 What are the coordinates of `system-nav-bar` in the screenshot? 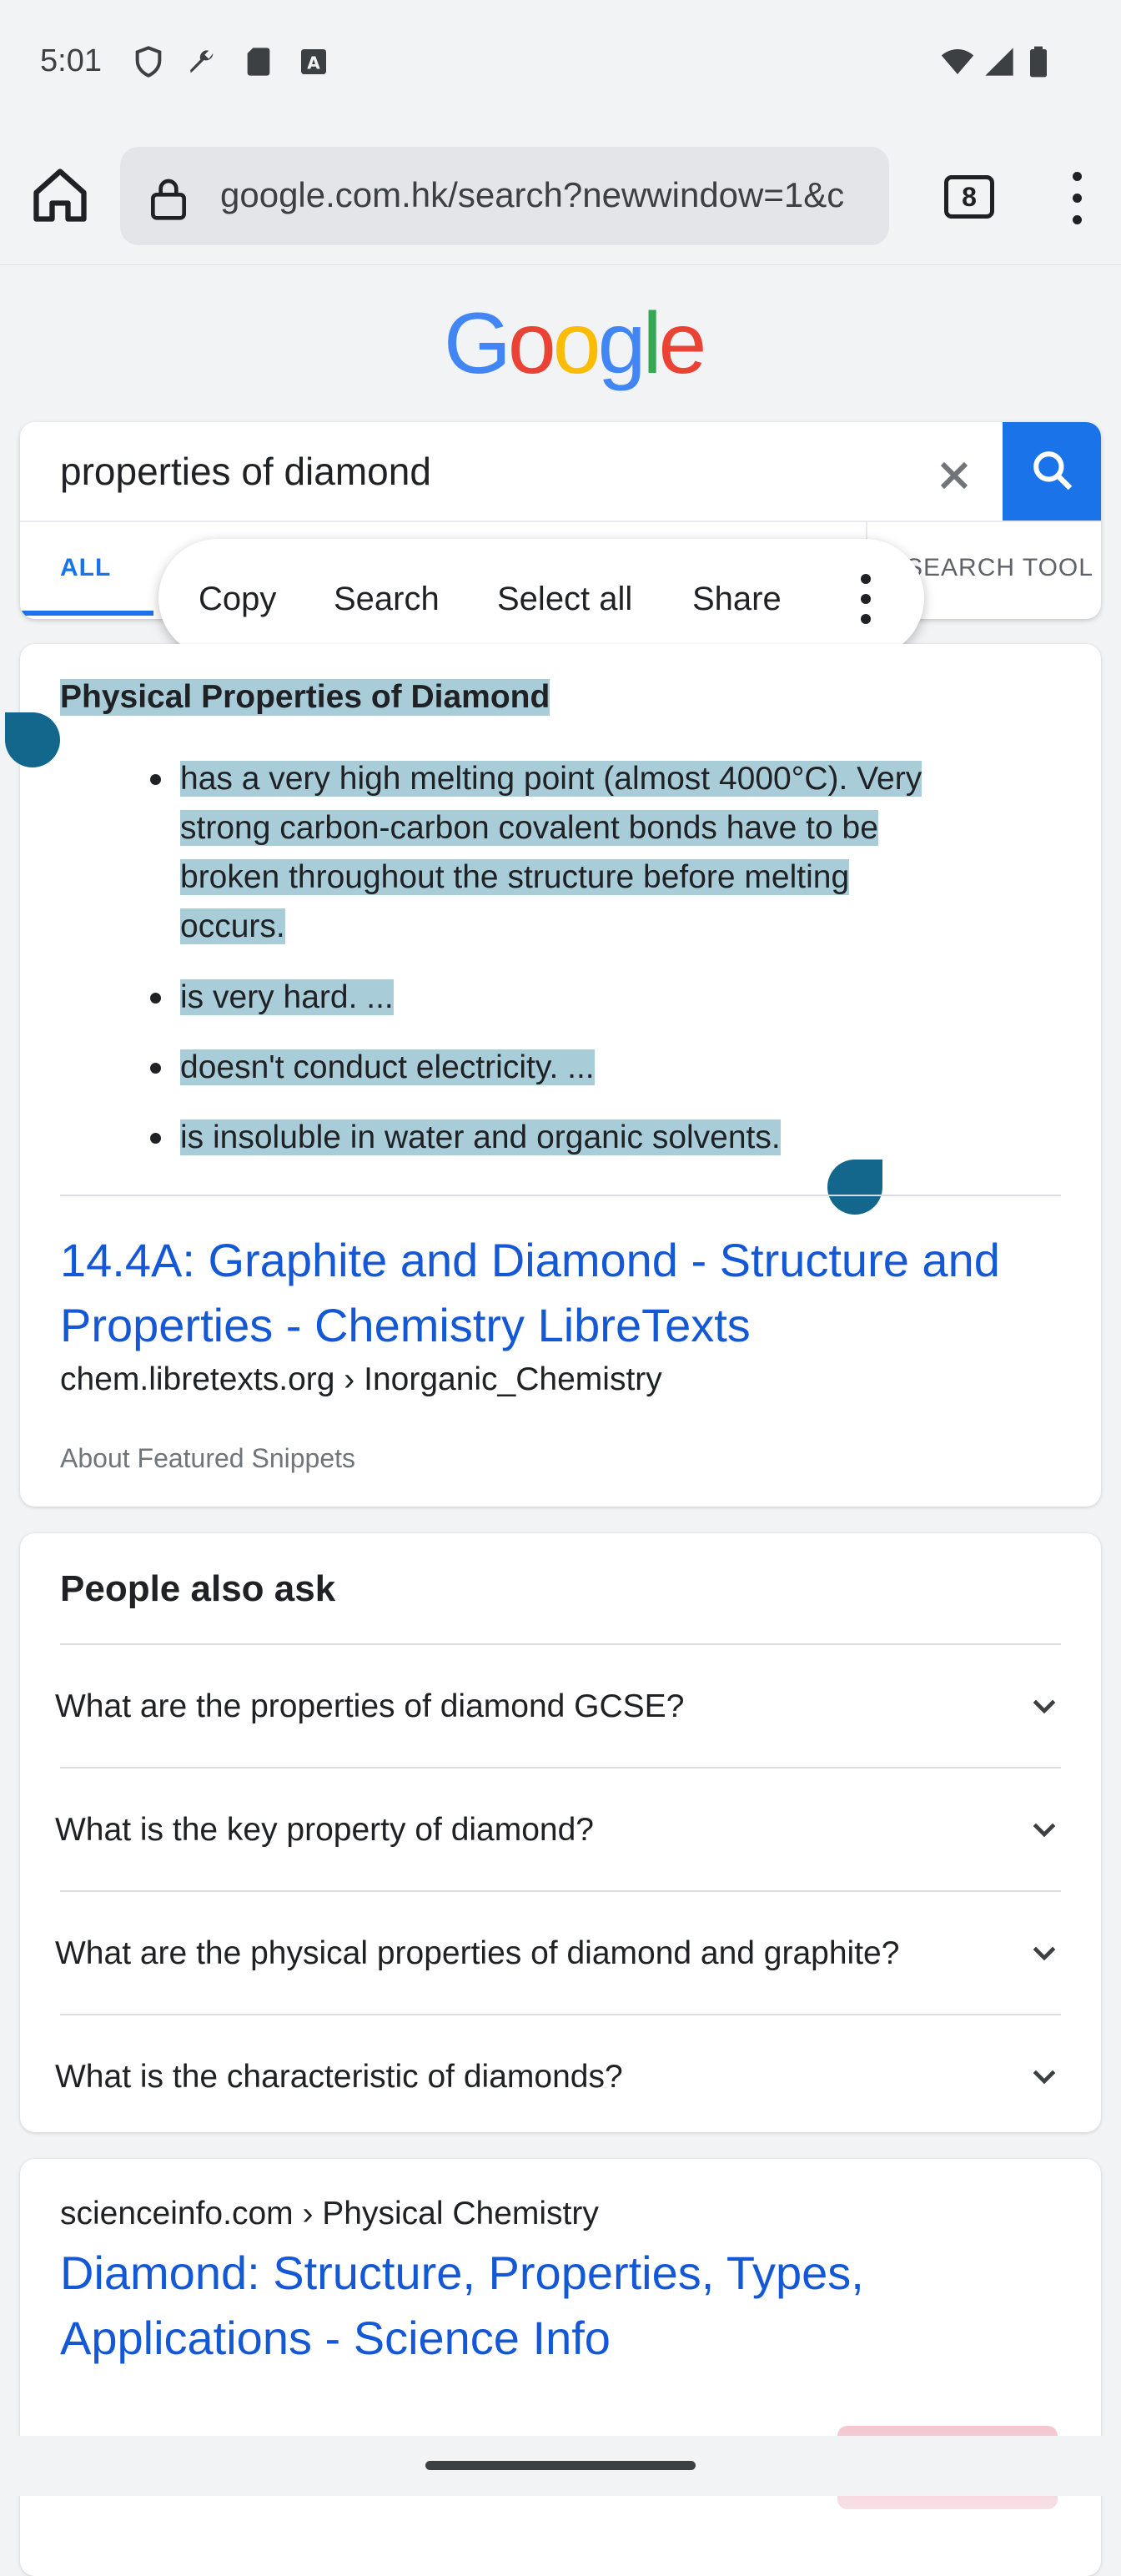 It's located at (560, 2466).